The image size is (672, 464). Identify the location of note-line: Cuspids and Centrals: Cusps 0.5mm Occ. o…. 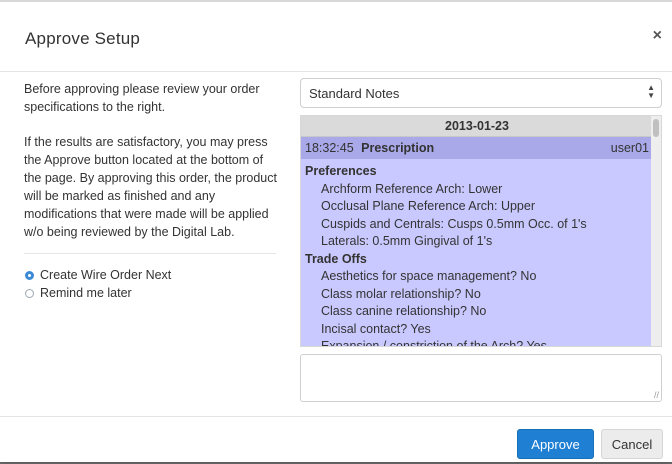
(454, 223).